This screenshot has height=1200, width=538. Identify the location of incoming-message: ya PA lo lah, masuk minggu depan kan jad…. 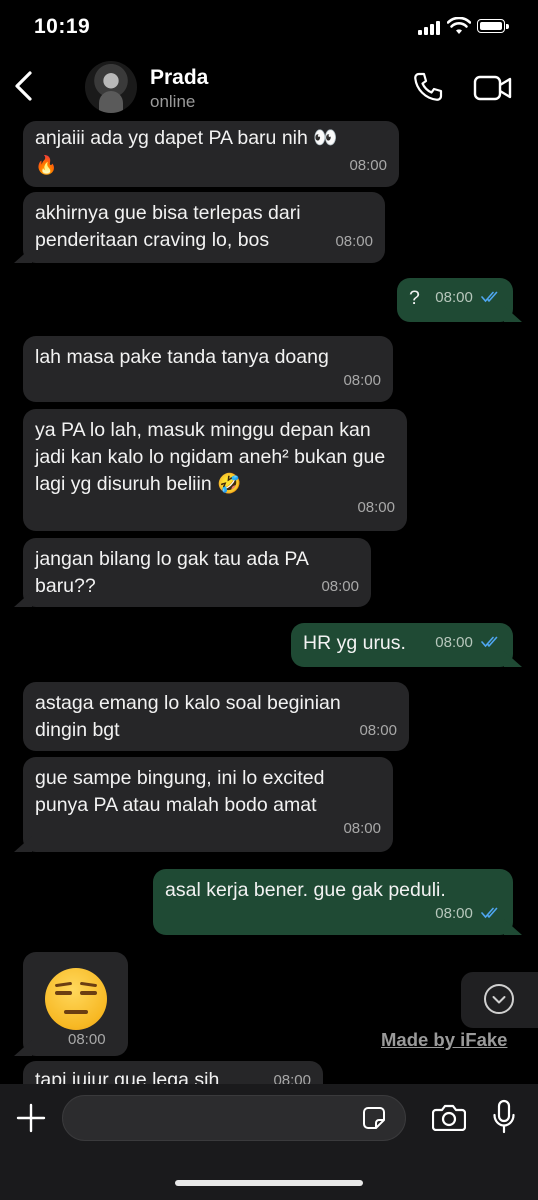
(215, 470).